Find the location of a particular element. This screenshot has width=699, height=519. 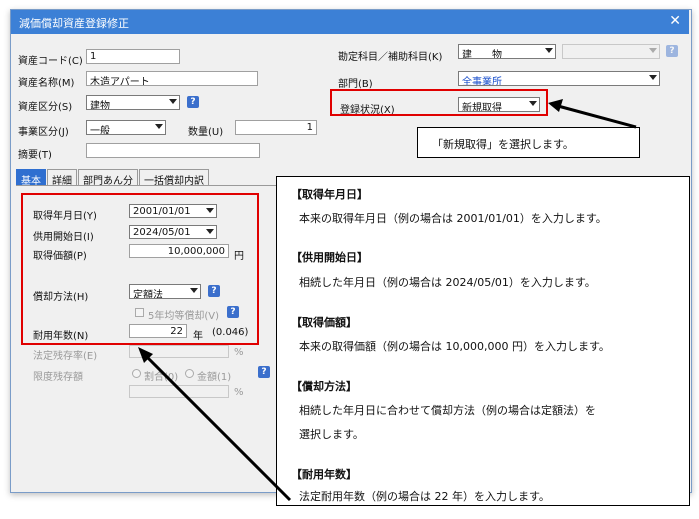

fields-arrow-line is located at coordinates (218, 428).